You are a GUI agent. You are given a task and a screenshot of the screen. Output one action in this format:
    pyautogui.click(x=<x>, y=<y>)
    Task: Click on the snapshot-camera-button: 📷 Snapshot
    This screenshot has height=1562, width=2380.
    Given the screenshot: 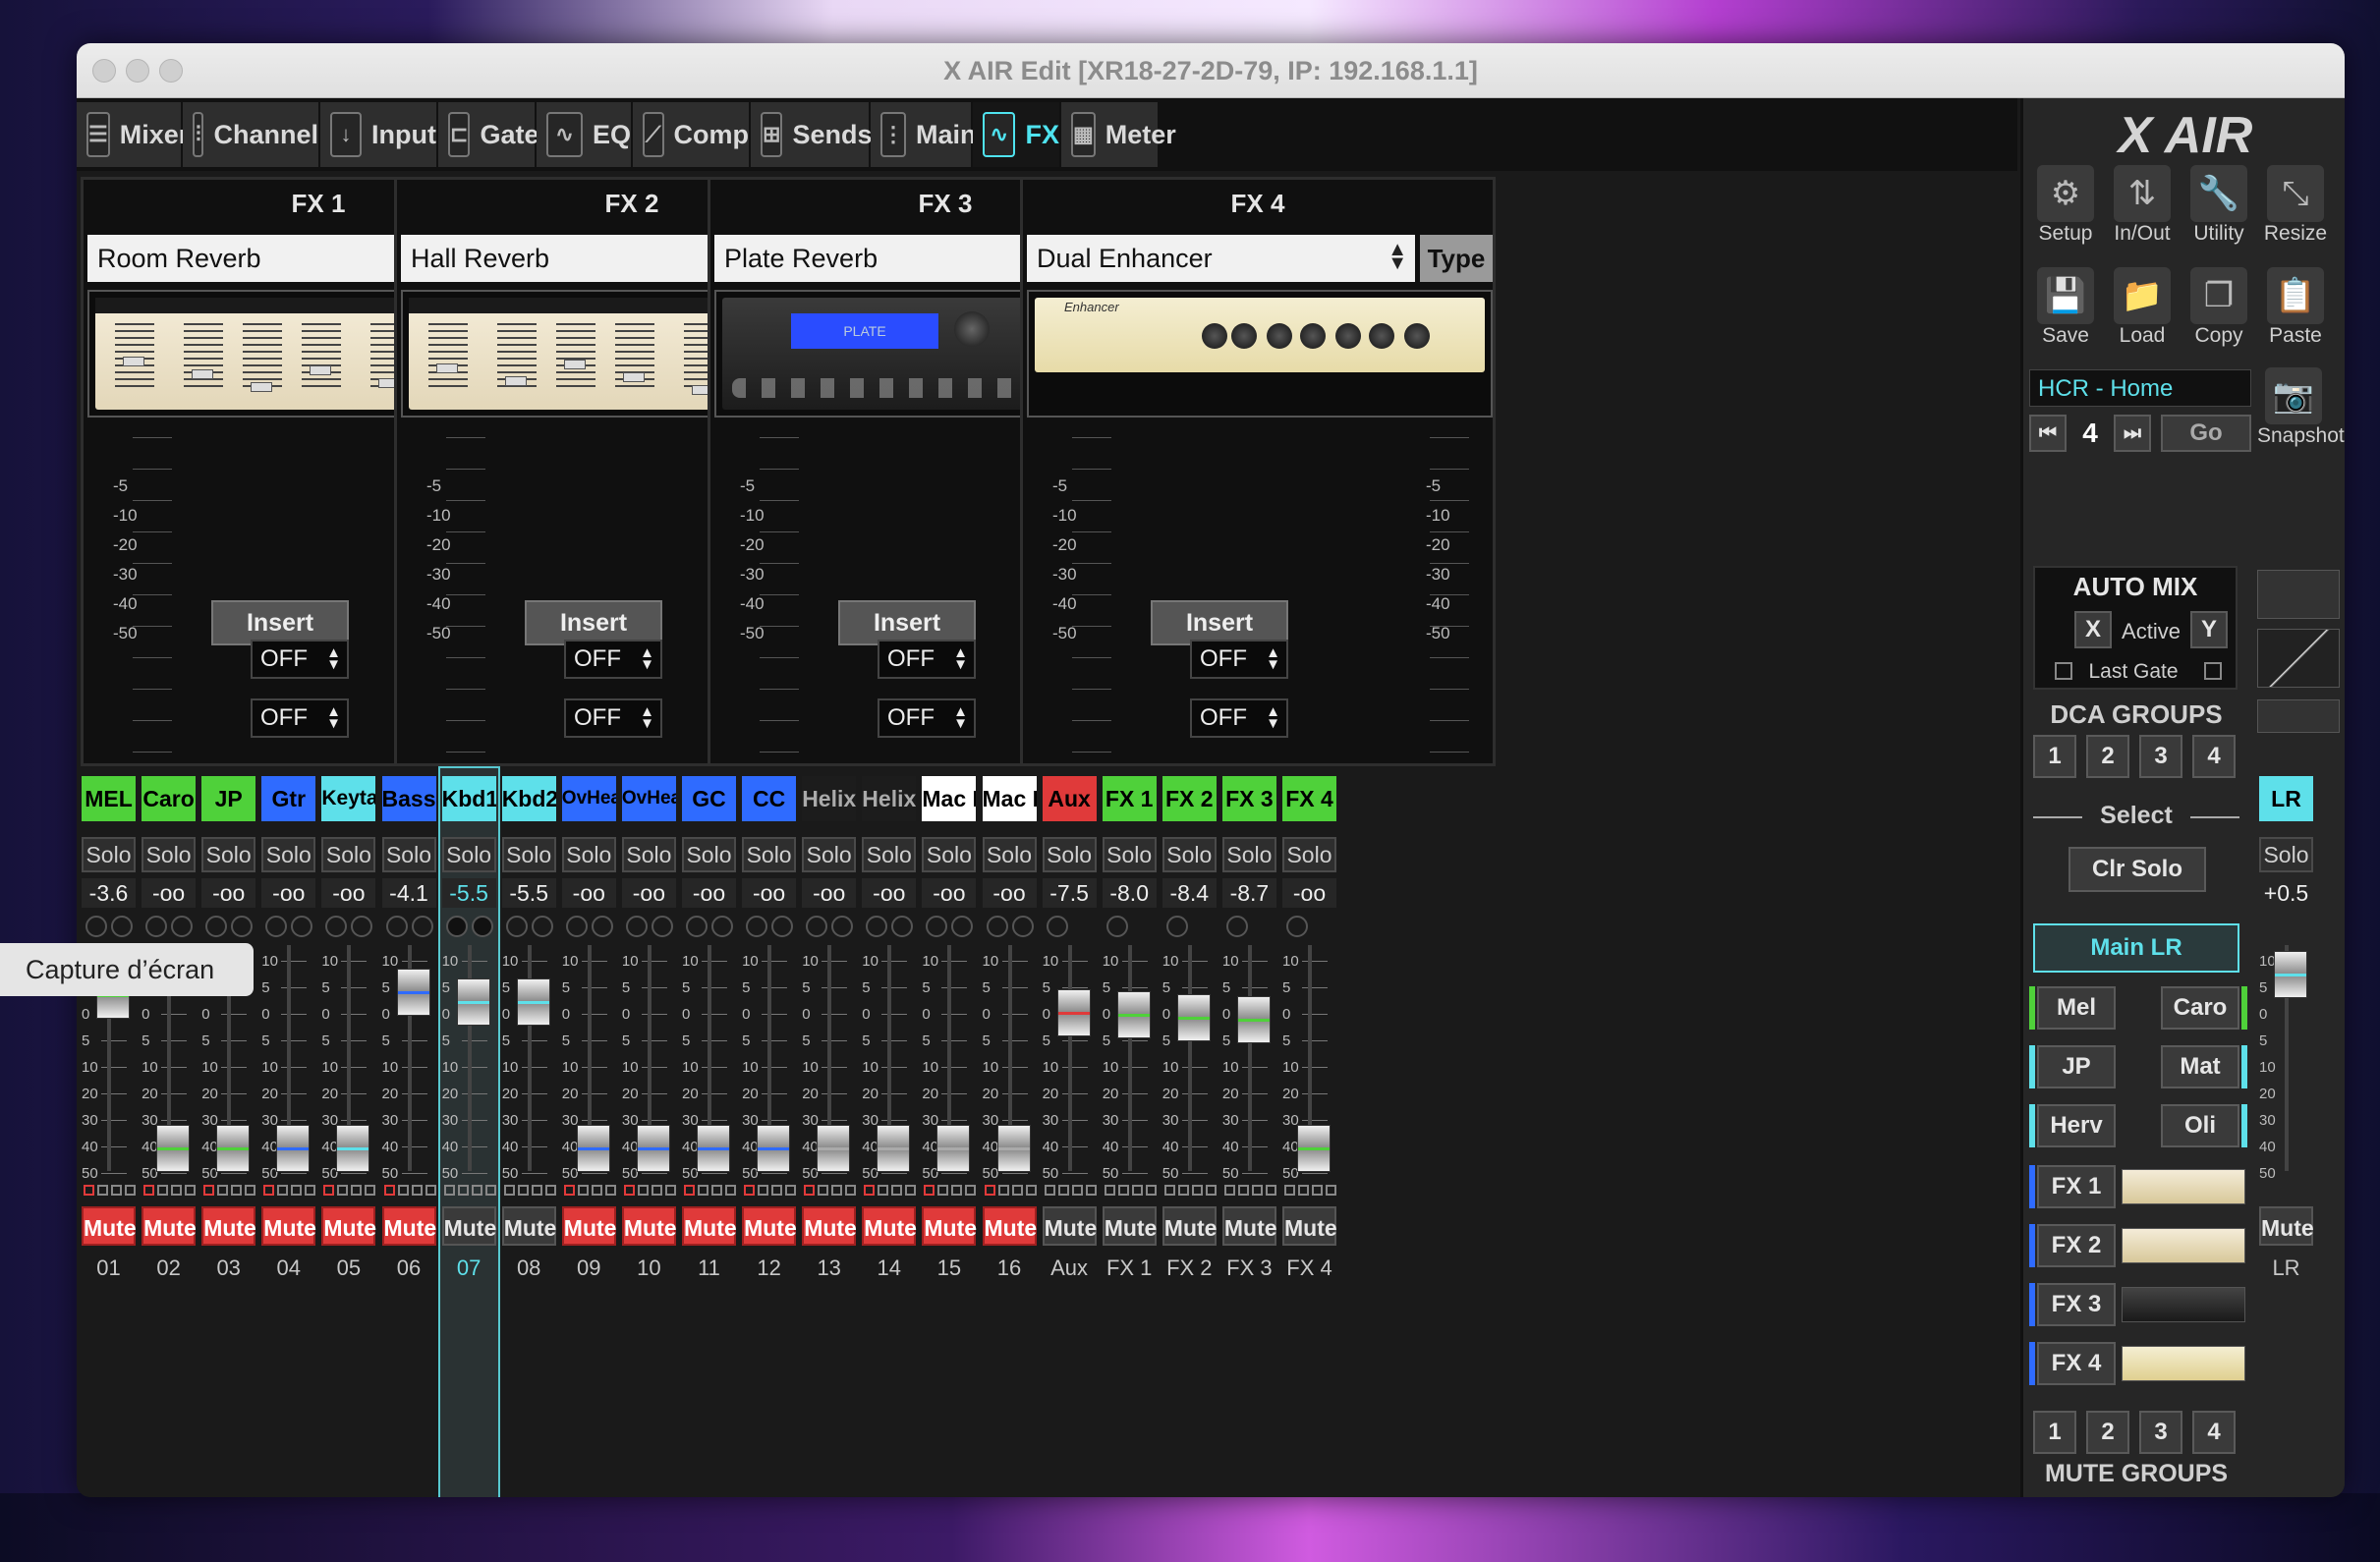 What is the action you would take?
    pyautogui.click(x=2301, y=412)
    